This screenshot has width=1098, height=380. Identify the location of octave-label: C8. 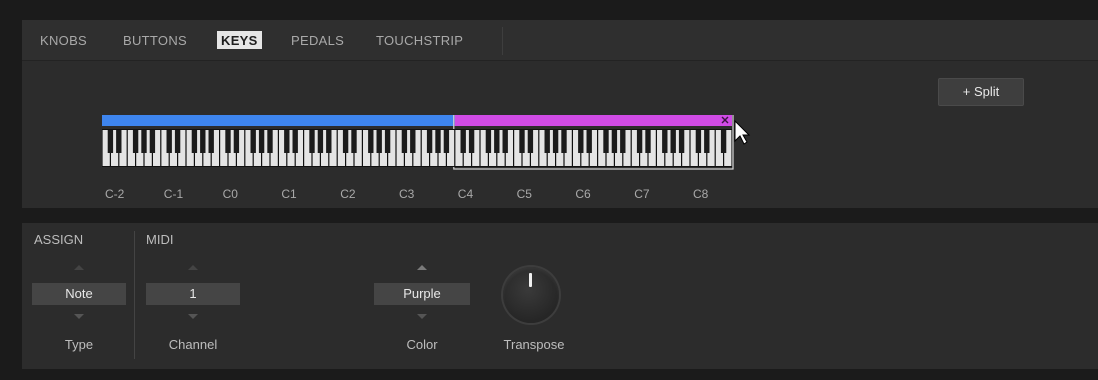
(701, 194).